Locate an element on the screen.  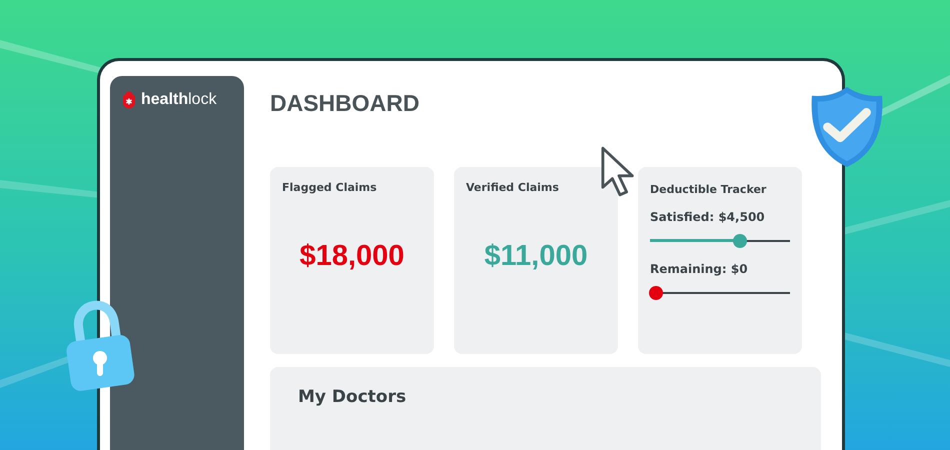
card-label: Deductible Tracker is located at coordinates (709, 189).